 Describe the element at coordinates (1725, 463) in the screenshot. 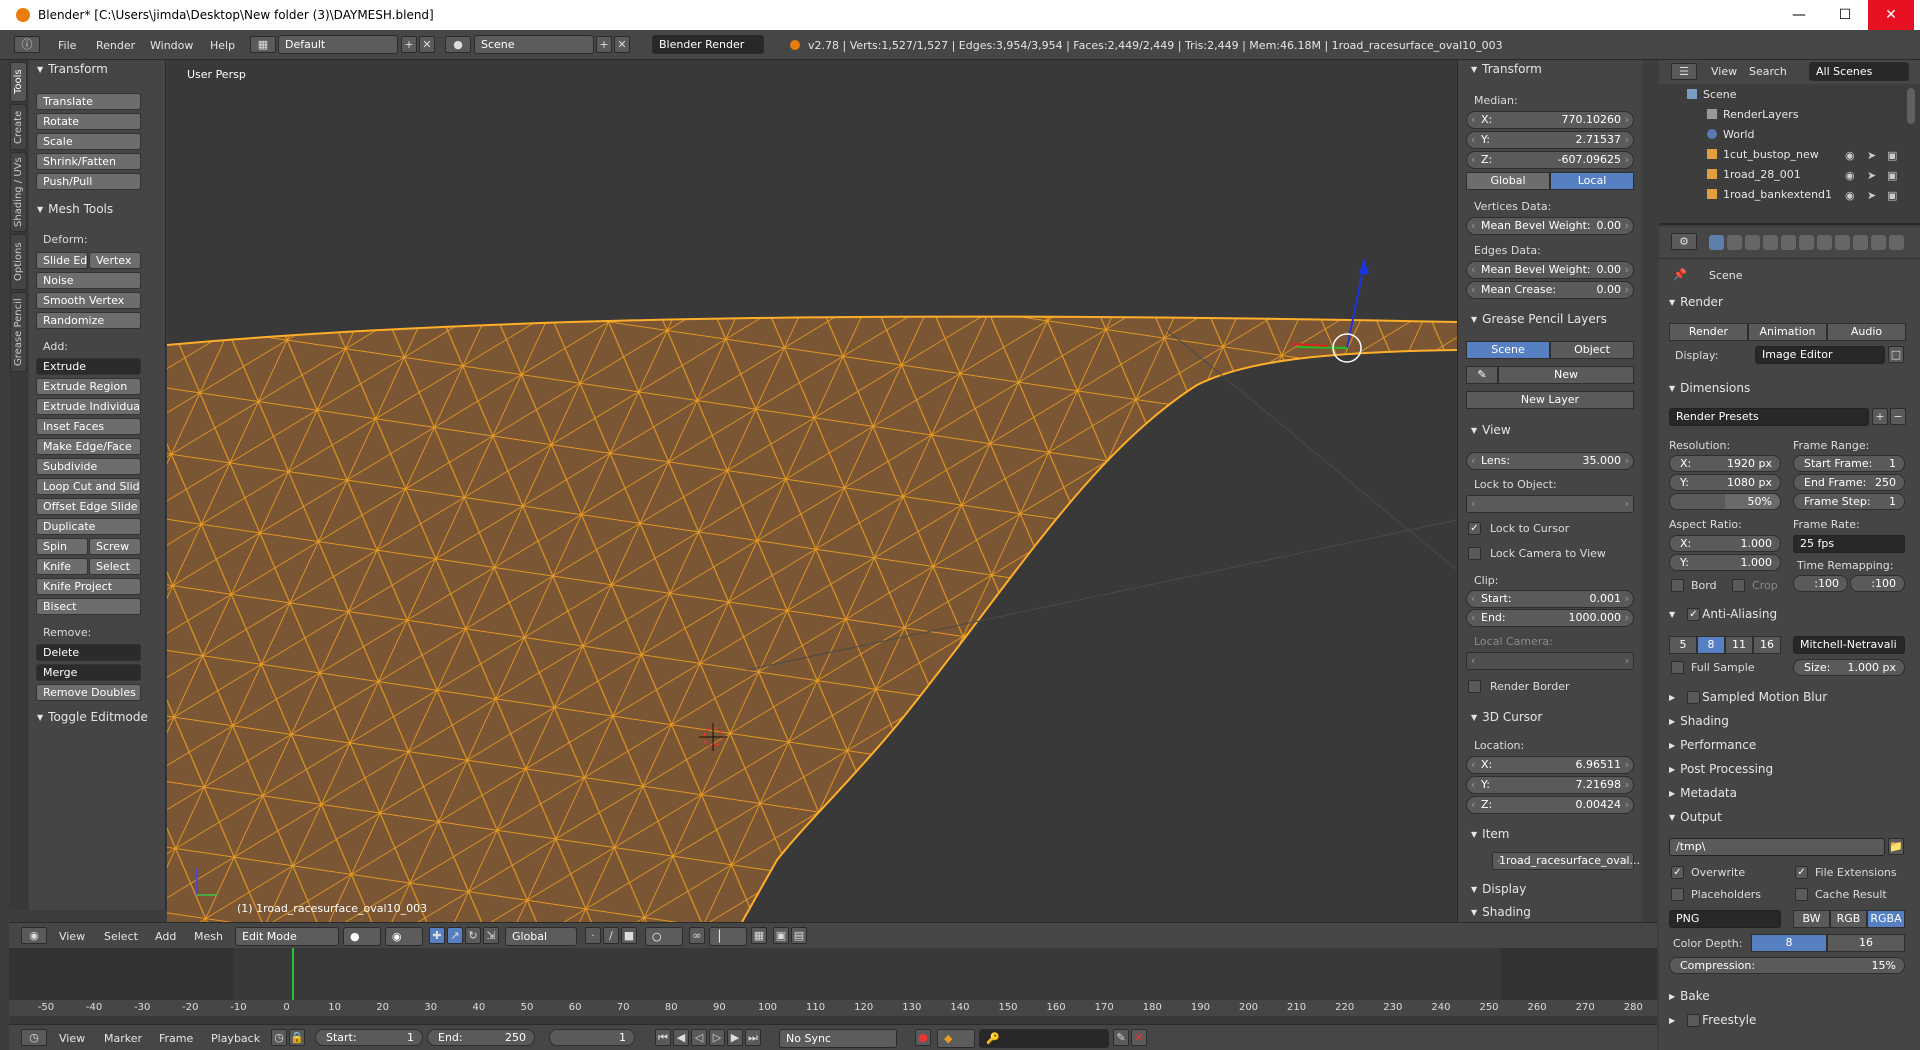

I see `res-x-field: X: 1920 px` at that location.